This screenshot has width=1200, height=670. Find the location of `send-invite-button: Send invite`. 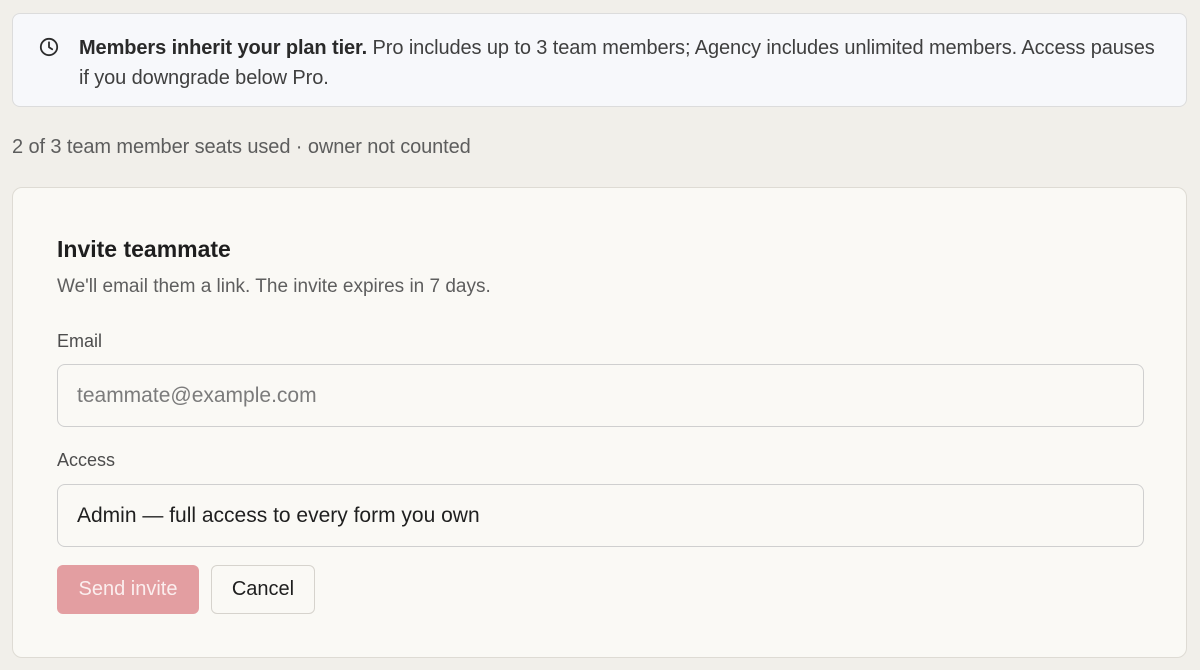

send-invite-button: Send invite is located at coordinates (128, 589).